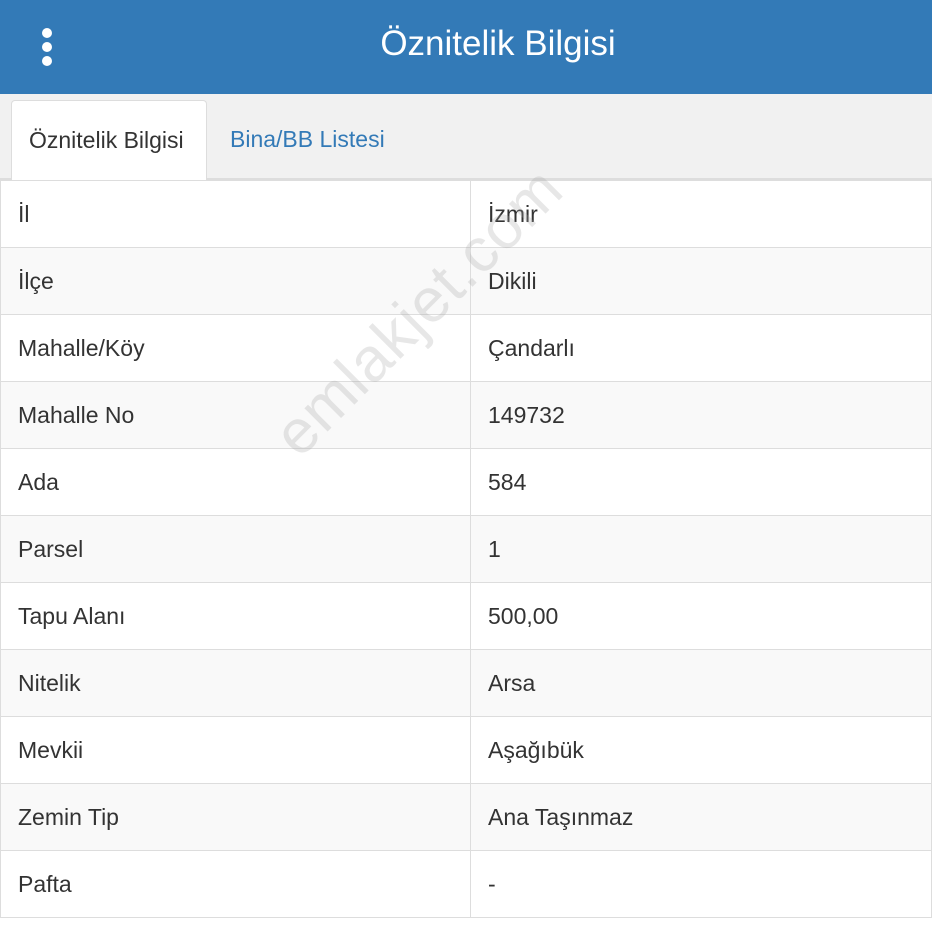 This screenshot has height=928, width=932. What do you see at coordinates (701, 415) in the screenshot?
I see `attribute-value: 149732` at bounding box center [701, 415].